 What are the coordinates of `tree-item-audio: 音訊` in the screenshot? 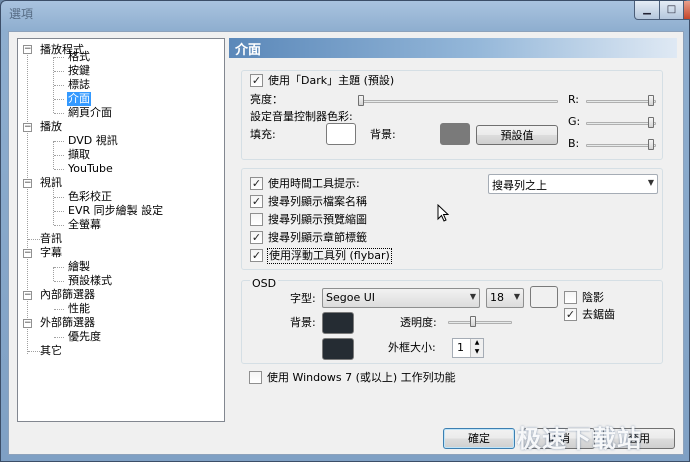 It's located at (51, 239).